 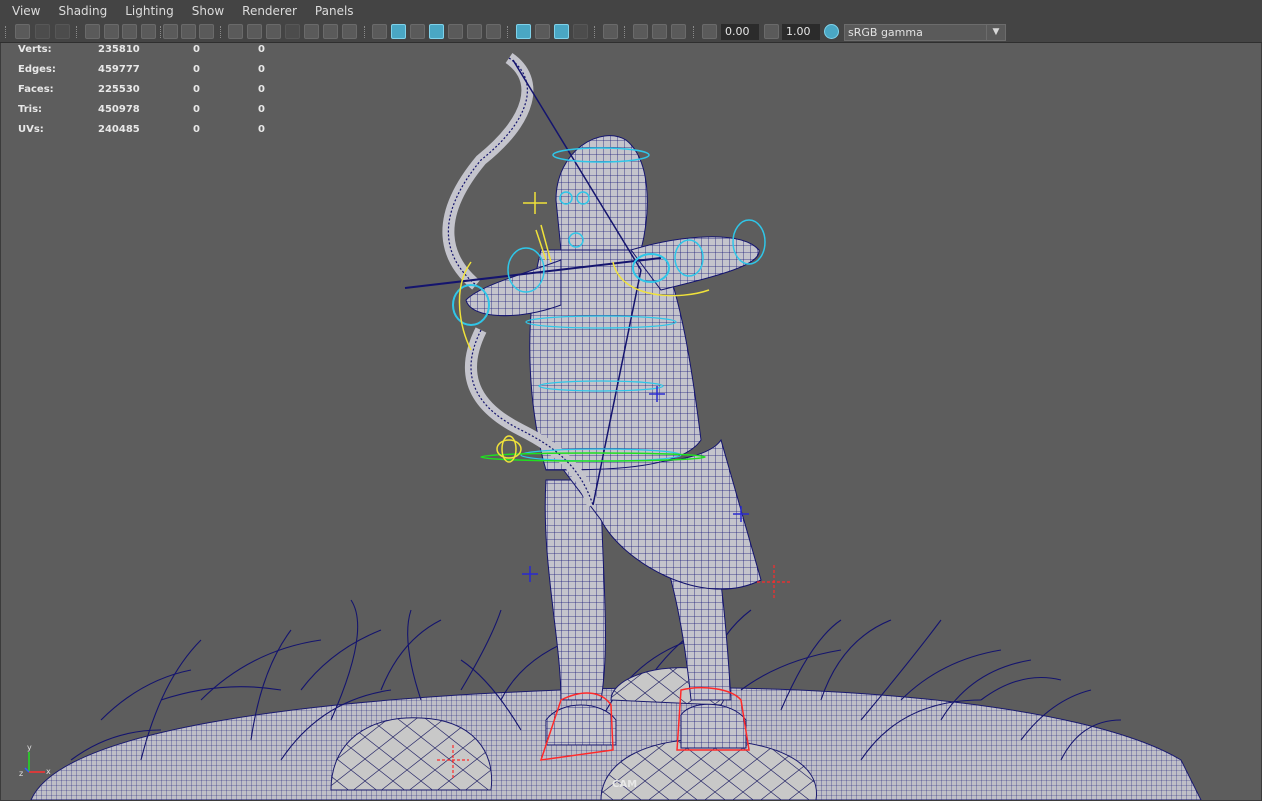 I want to click on axis-label-z: z, so click(x=21, y=773).